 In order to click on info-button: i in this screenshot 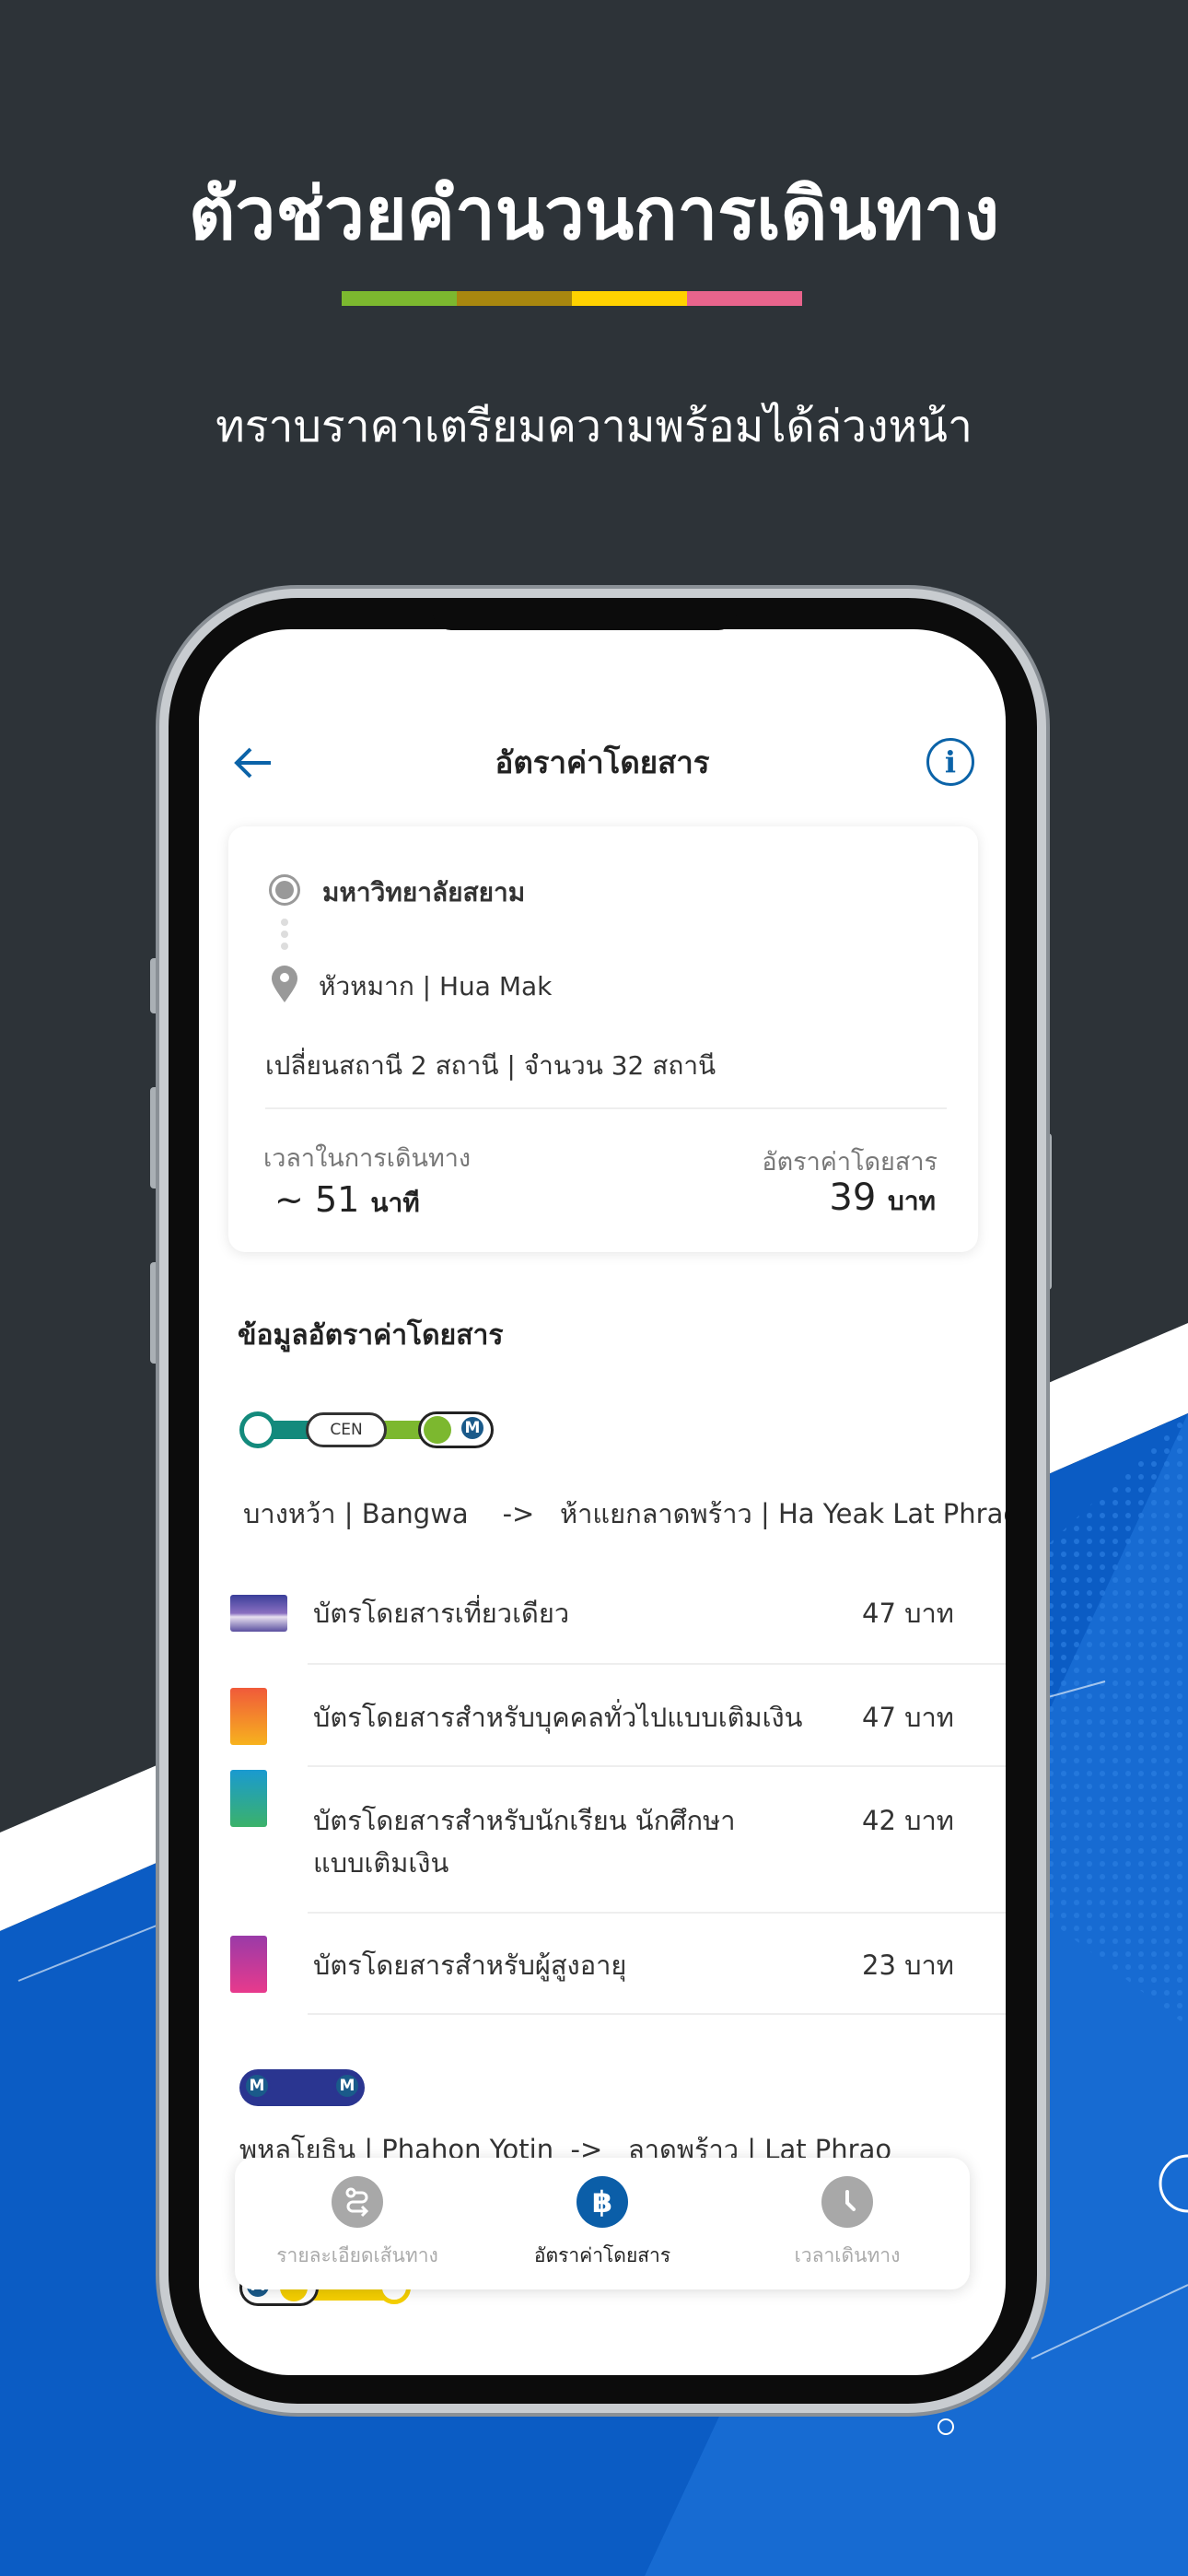, I will do `click(950, 762)`.